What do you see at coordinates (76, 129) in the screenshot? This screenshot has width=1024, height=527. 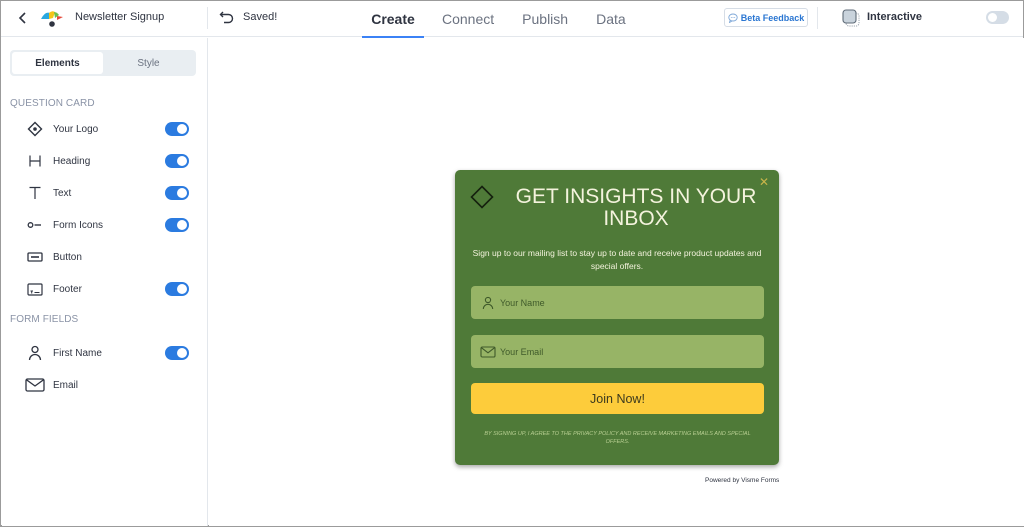 I see `item-label: Your Logo` at bounding box center [76, 129].